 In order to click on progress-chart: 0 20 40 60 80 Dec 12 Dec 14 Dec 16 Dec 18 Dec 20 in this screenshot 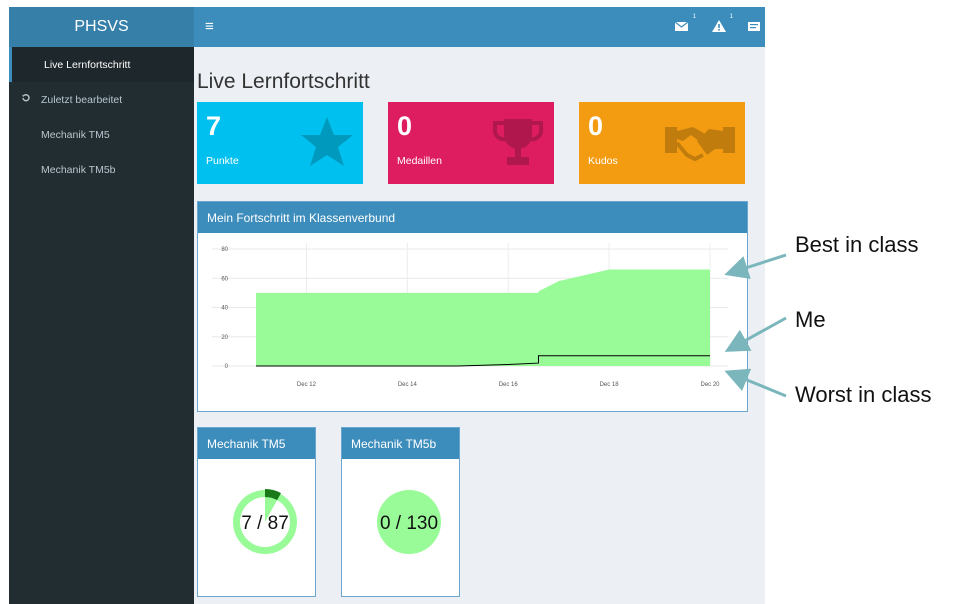, I will do `click(470, 315)`.